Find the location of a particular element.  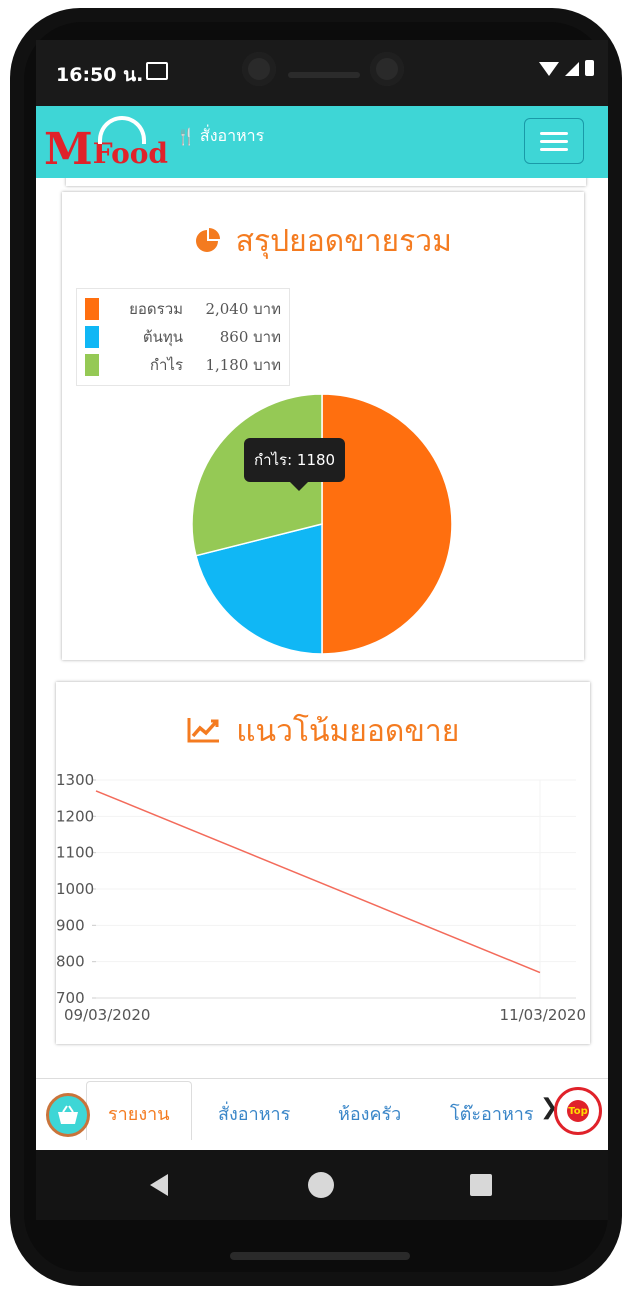

tab-report: รายงาน is located at coordinates (139, 1113).